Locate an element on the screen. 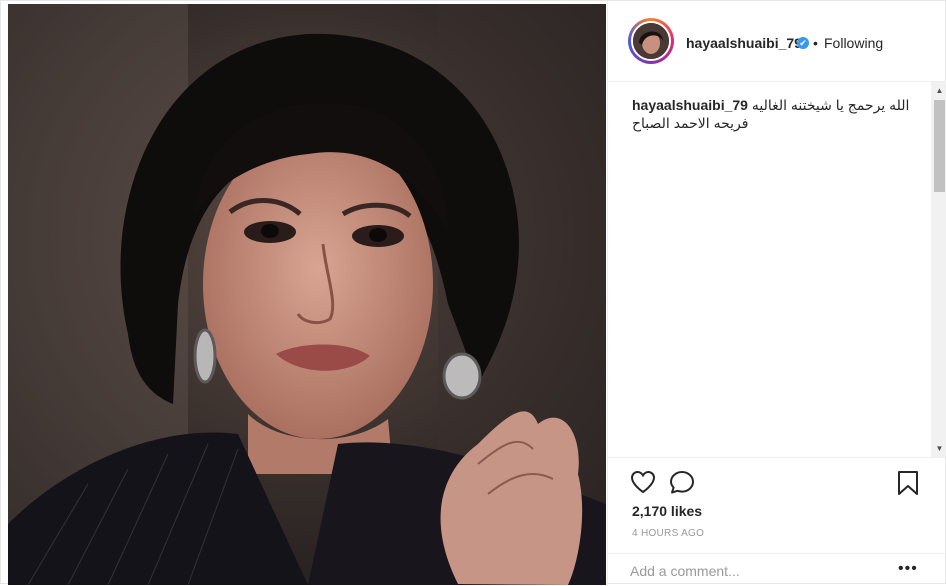 This screenshot has width=946, height=586. likes-count: 2,170 likes is located at coordinates (667, 511).